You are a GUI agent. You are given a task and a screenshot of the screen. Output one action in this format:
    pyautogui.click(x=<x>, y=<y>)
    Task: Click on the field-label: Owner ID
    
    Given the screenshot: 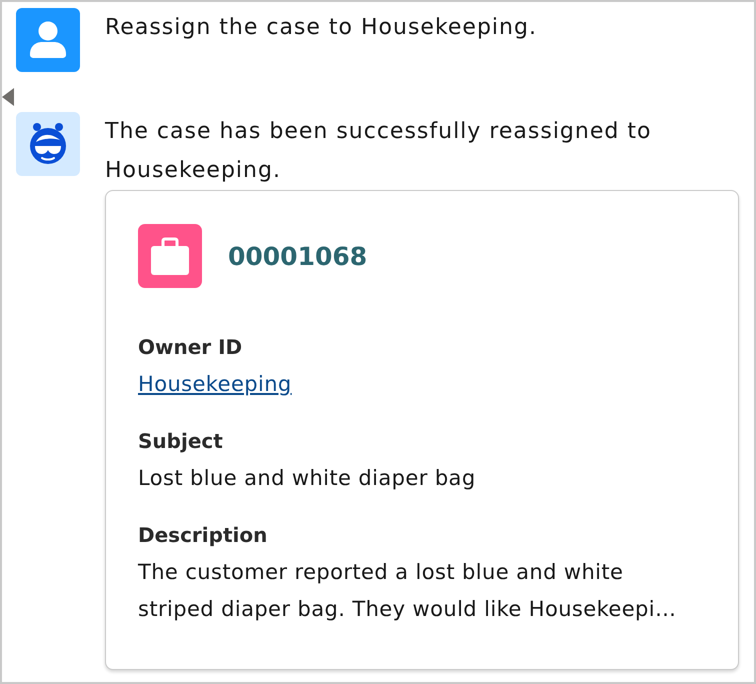 What is the action you would take?
    pyautogui.click(x=190, y=347)
    